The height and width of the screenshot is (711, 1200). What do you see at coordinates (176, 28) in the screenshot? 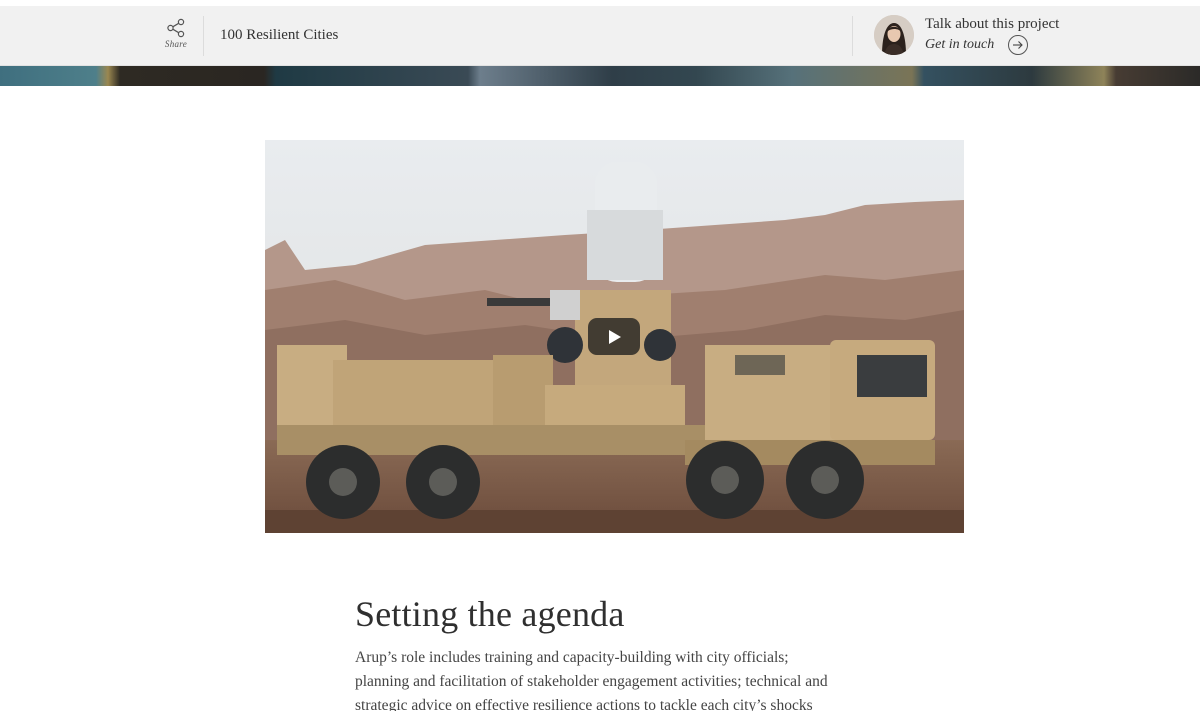
I see `share-icon` at bounding box center [176, 28].